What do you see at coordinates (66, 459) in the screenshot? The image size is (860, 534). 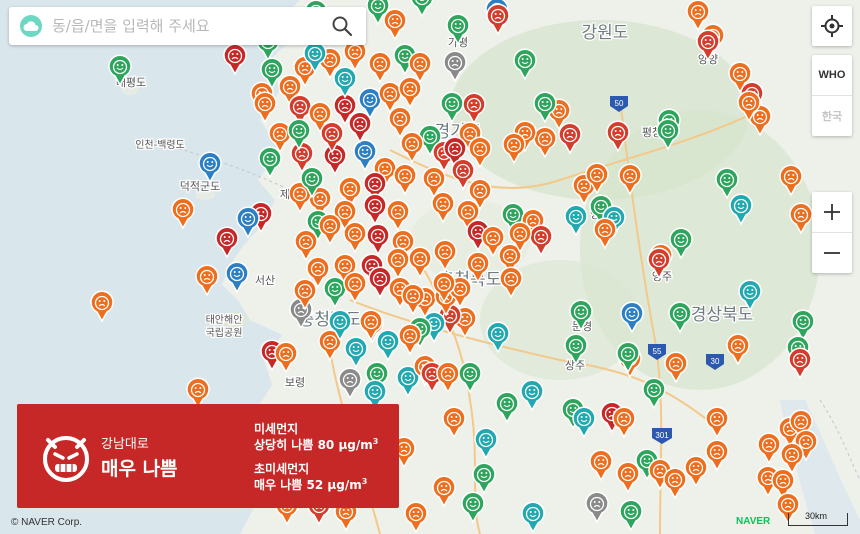 I see `devil-face-icon` at bounding box center [66, 459].